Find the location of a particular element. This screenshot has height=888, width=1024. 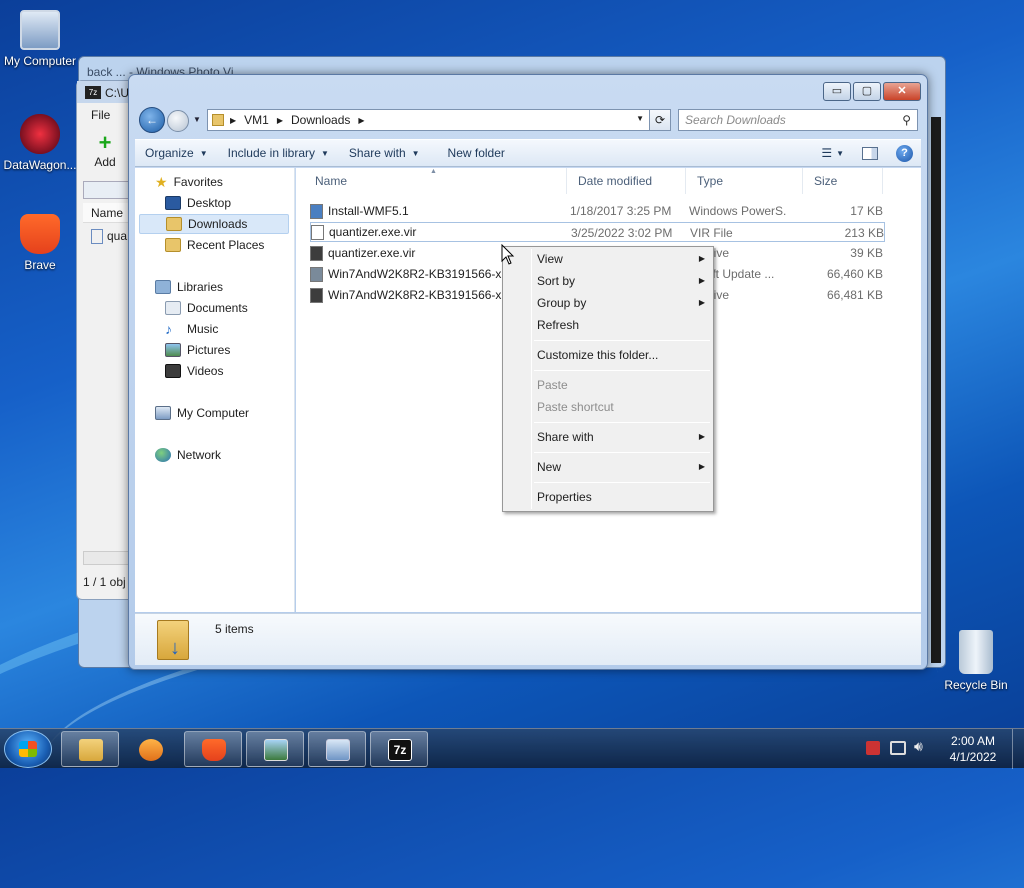

forward-button is located at coordinates (178, 121).